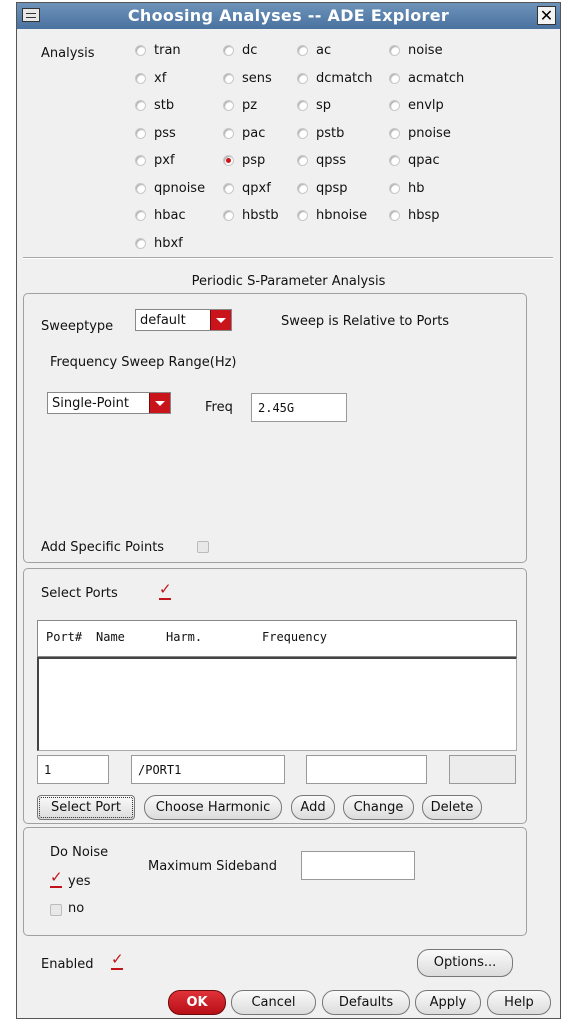 This screenshot has width=580, height=1022. Describe the element at coordinates (416, 50) in the screenshot. I see `analysis-option-noise: noise` at that location.